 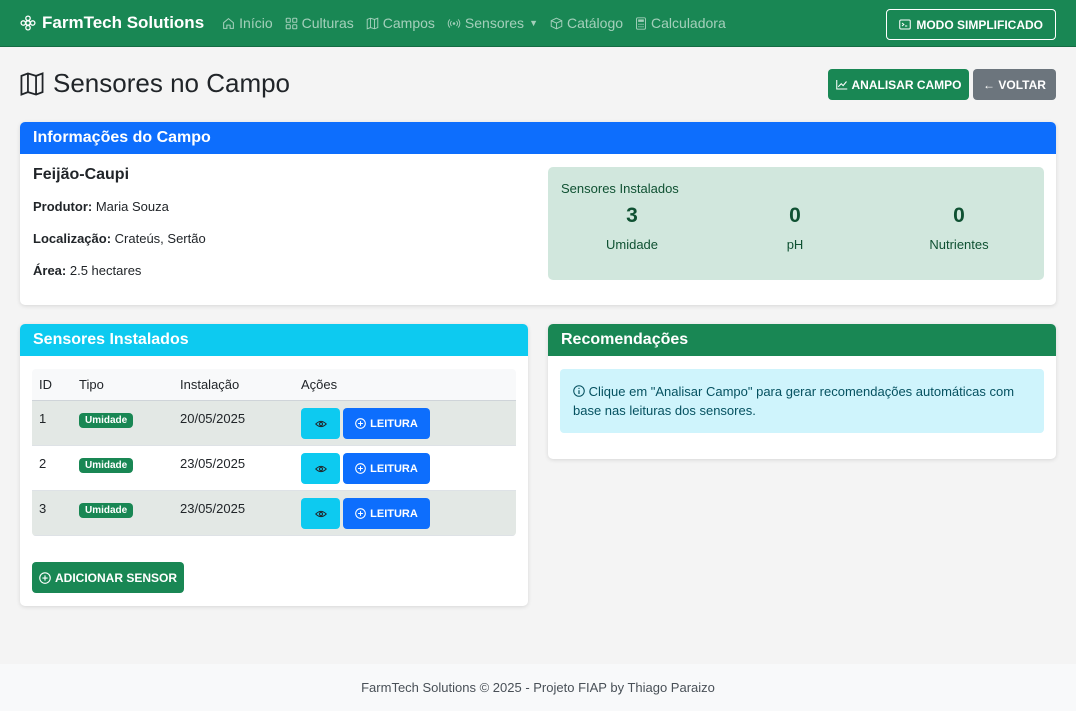 I want to click on terminal-icon, so click(x=905, y=24).